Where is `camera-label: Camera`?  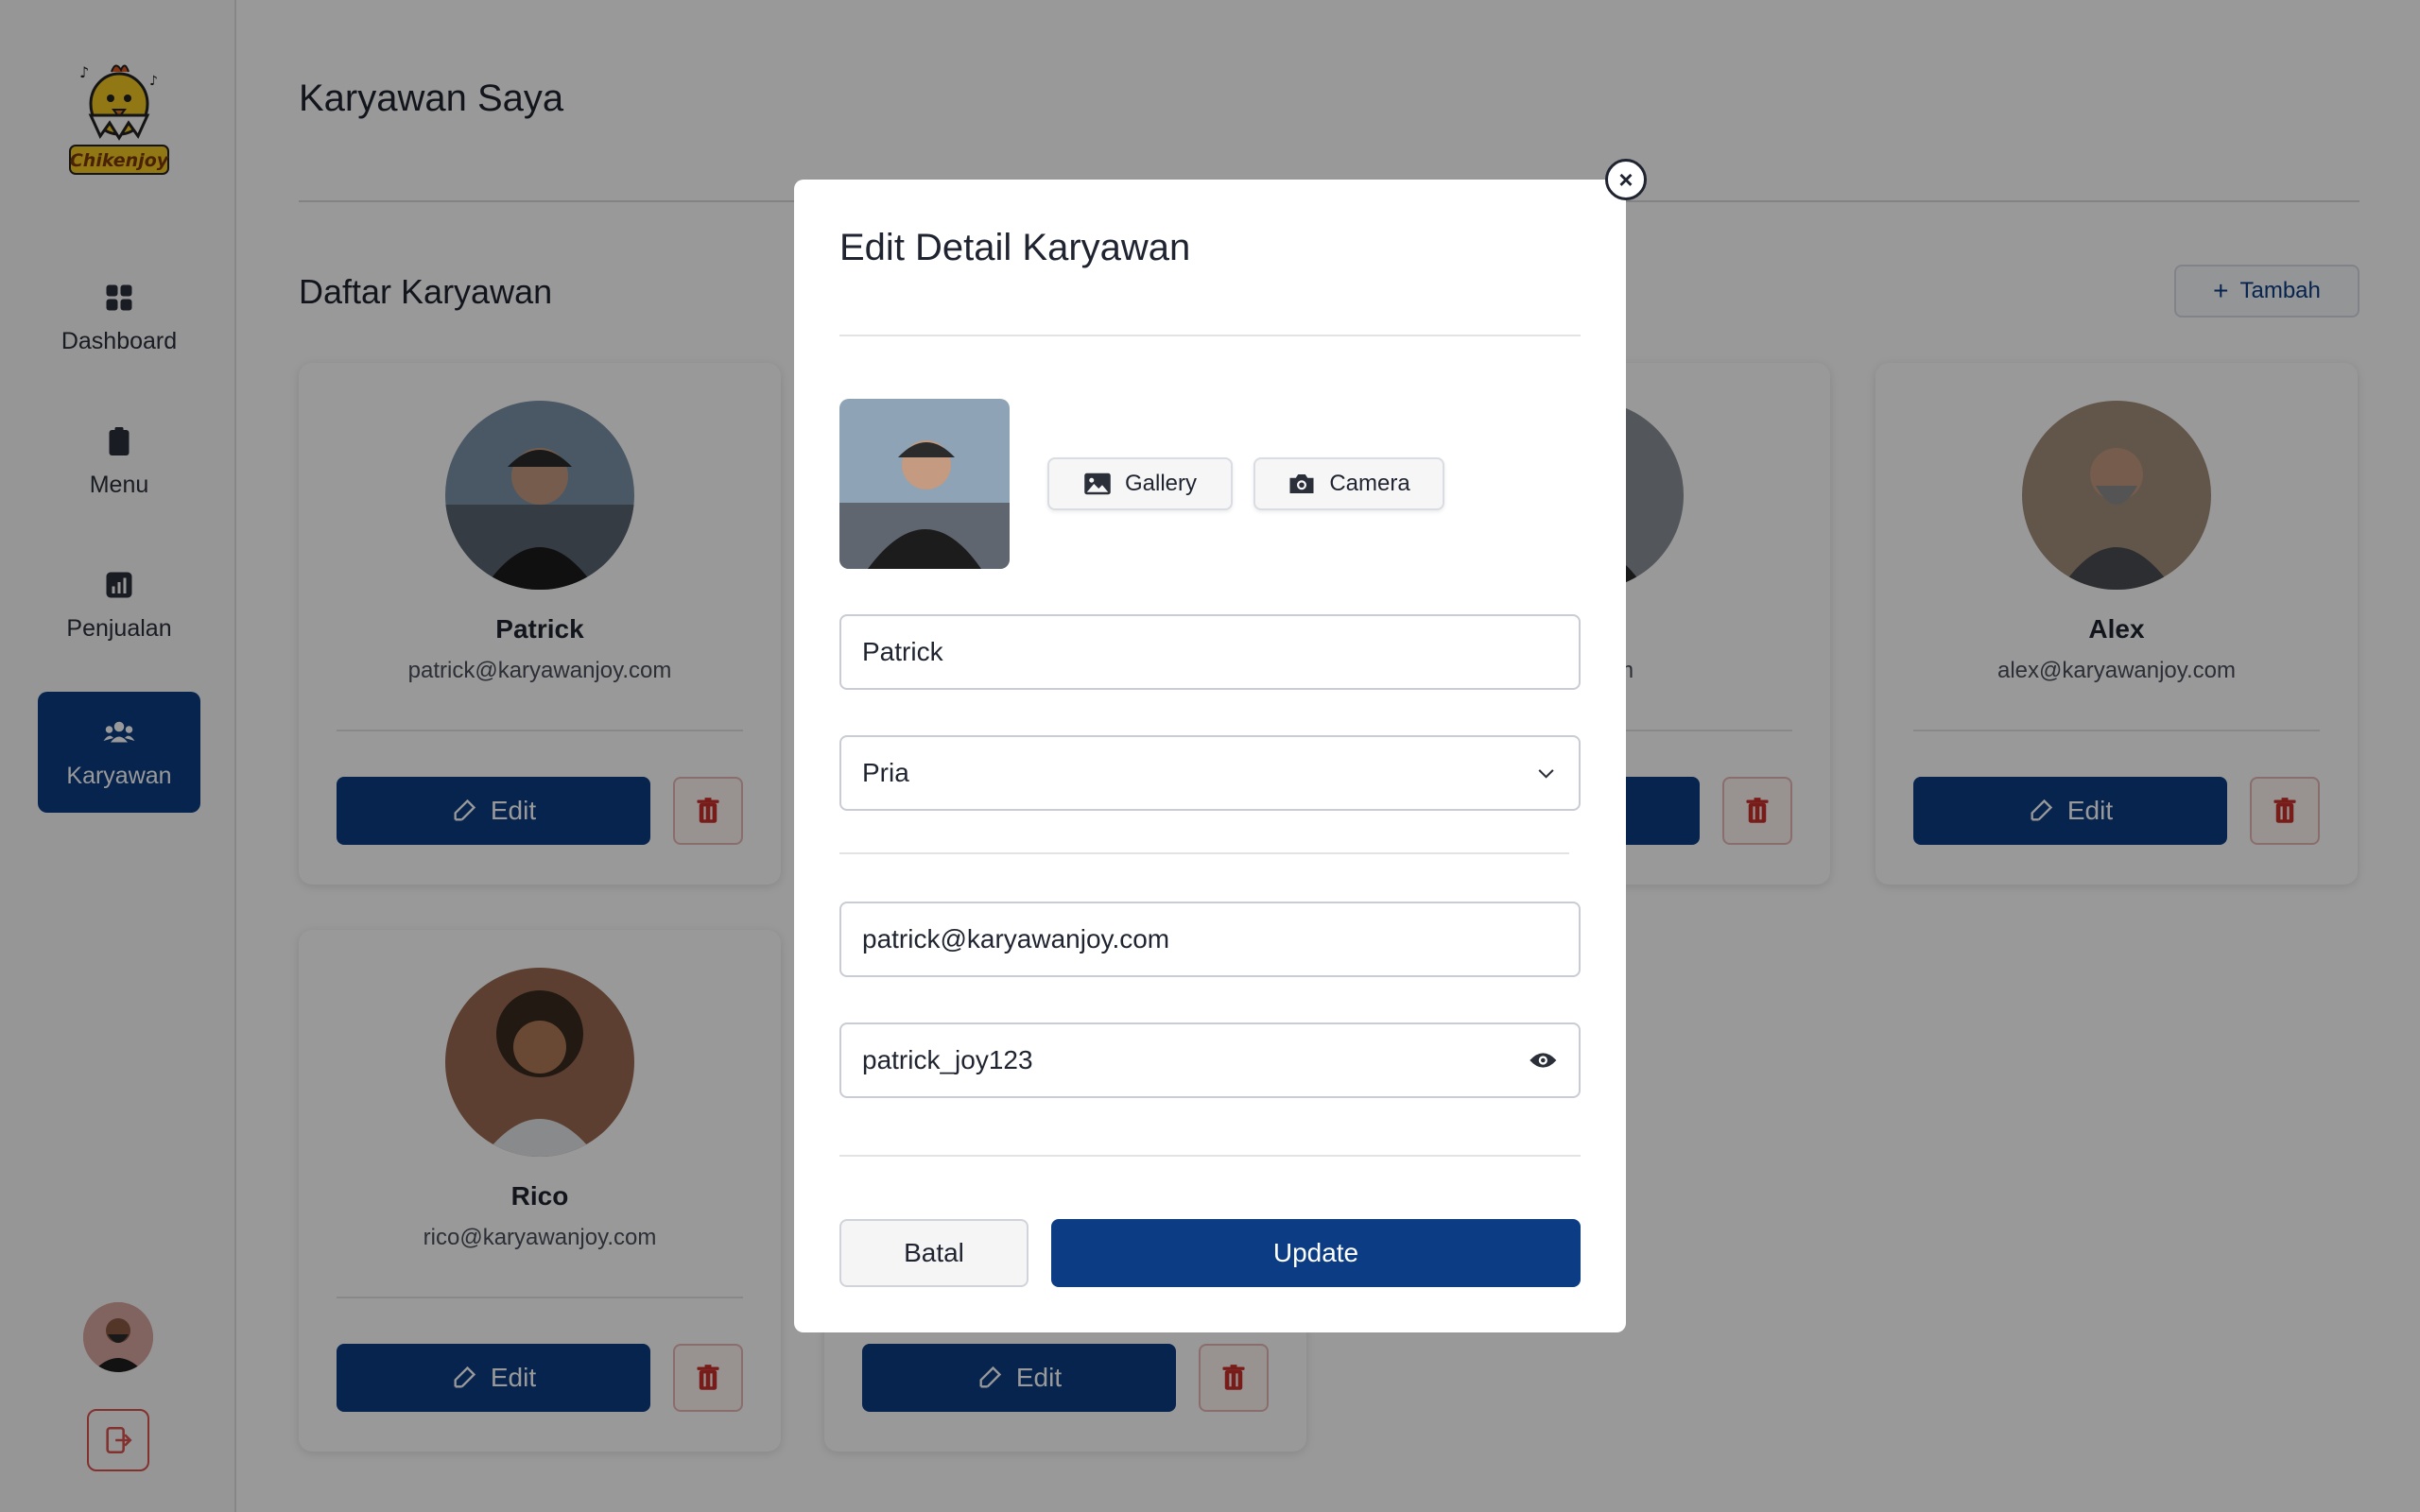
camera-label: Camera is located at coordinates (1369, 483).